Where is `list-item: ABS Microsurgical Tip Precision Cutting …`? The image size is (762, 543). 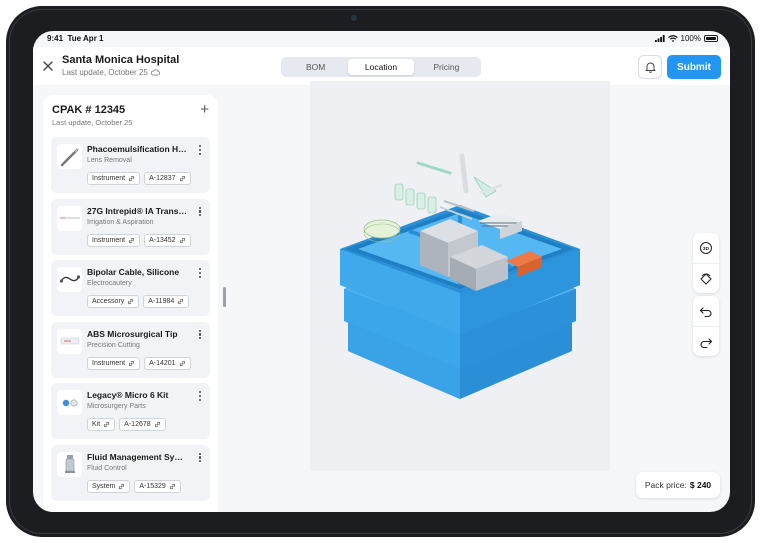
list-item: ABS Microsurgical Tip Precision Cutting … is located at coordinates (130, 349).